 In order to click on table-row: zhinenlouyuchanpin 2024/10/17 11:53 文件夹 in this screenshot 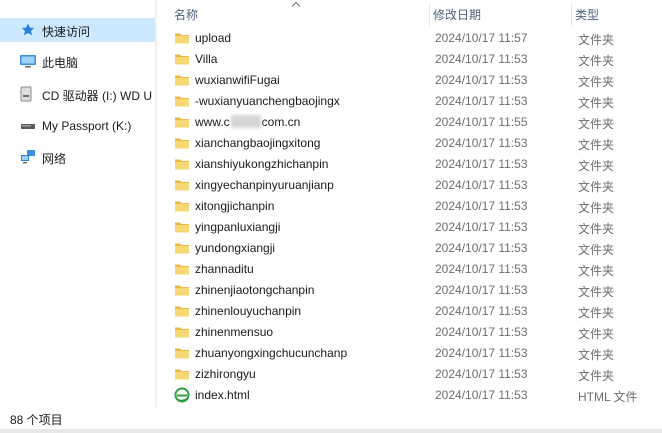, I will do `click(409, 311)`.